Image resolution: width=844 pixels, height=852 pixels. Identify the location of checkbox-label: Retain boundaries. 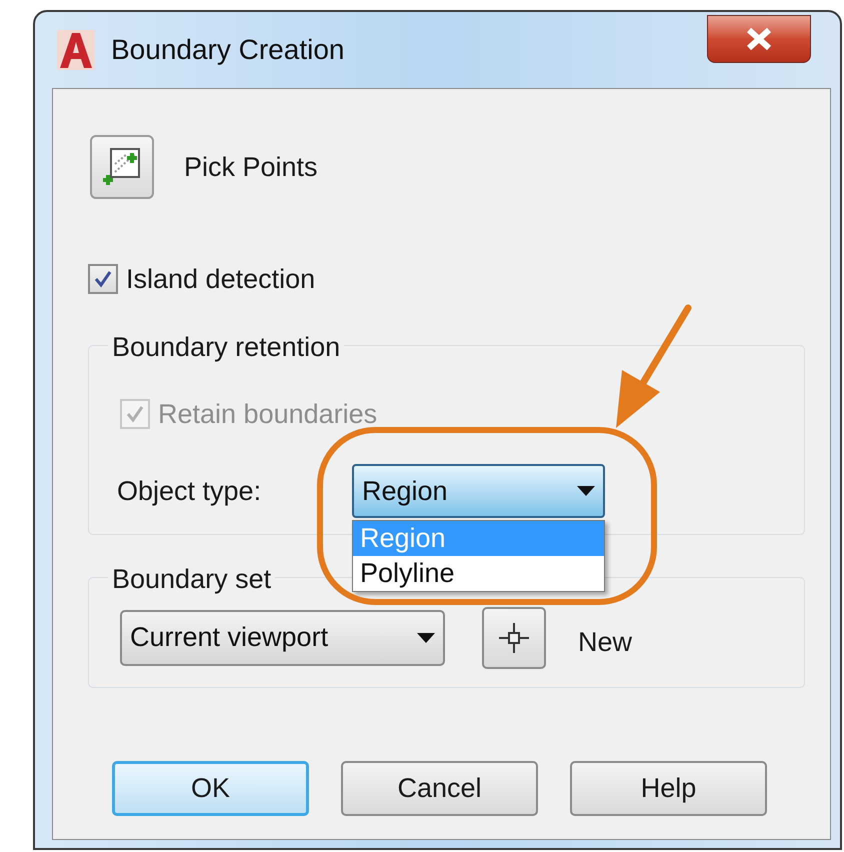
(268, 414).